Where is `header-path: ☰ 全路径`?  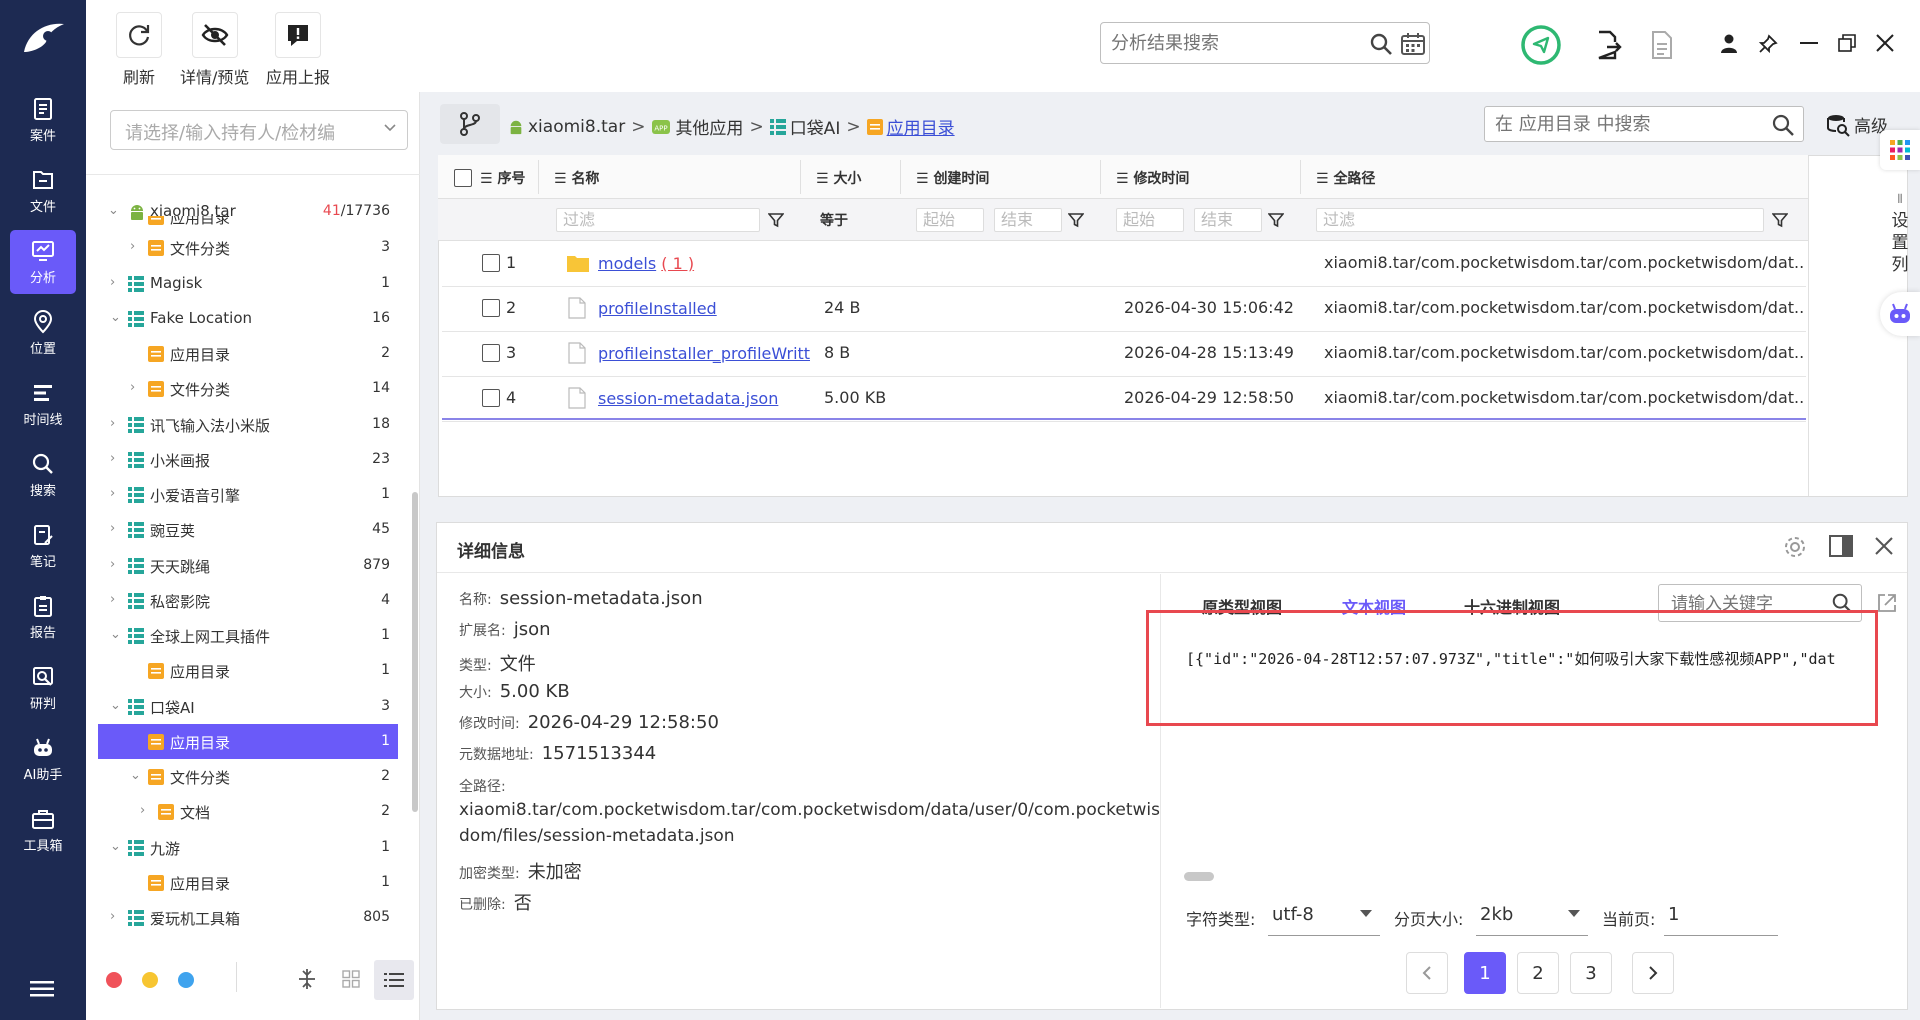 header-path: ☰ 全路径 is located at coordinates (1345, 178).